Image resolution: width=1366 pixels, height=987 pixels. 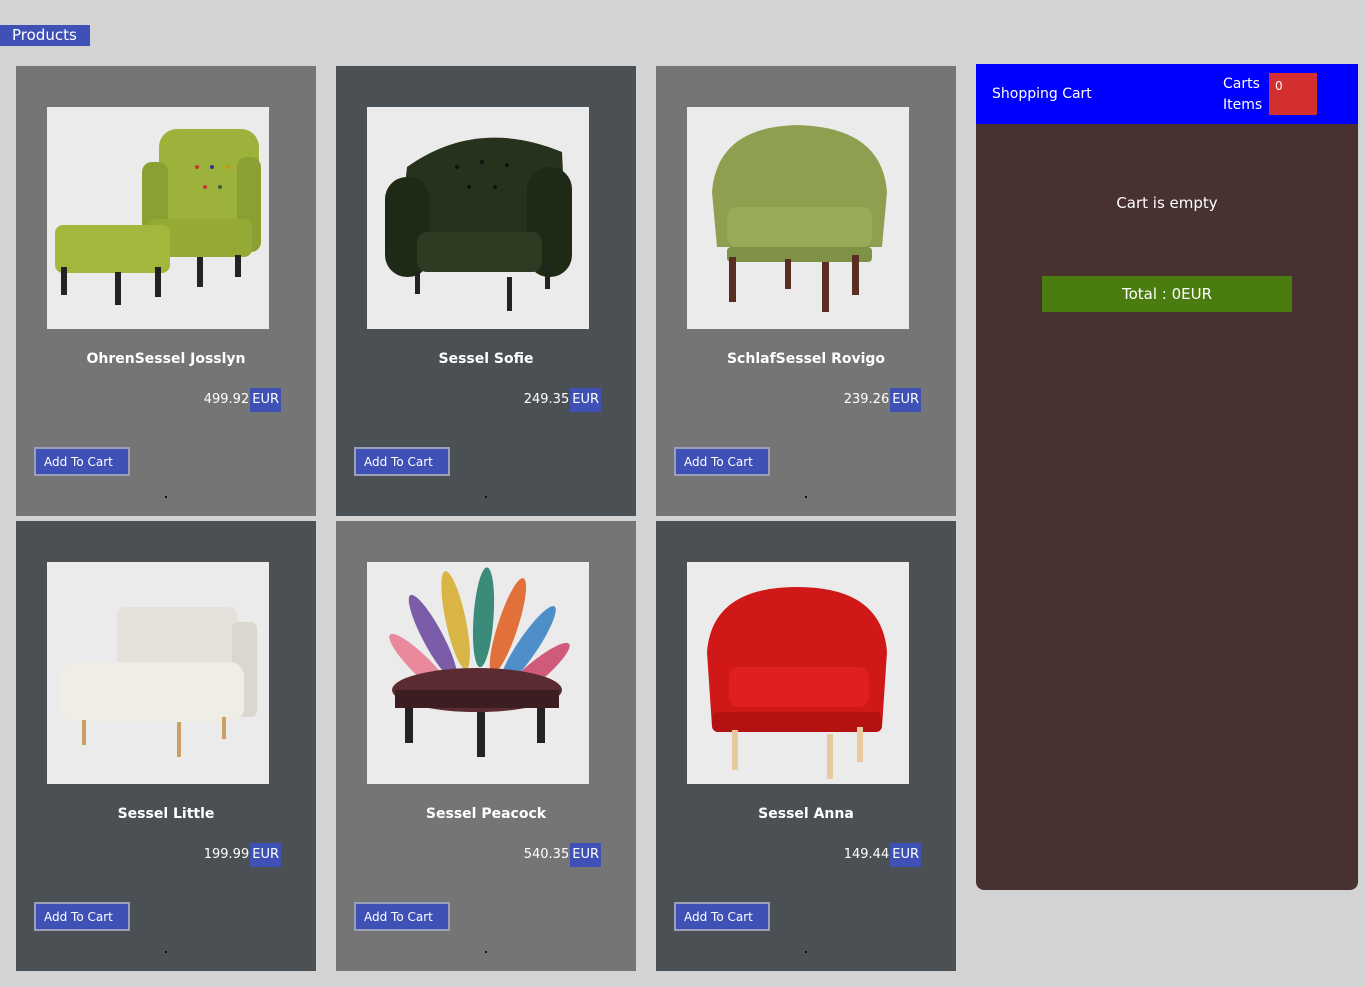 I want to click on product-card: Sessel Peacock 540.35 EUR Add To Cart, so click(x=486, y=746).